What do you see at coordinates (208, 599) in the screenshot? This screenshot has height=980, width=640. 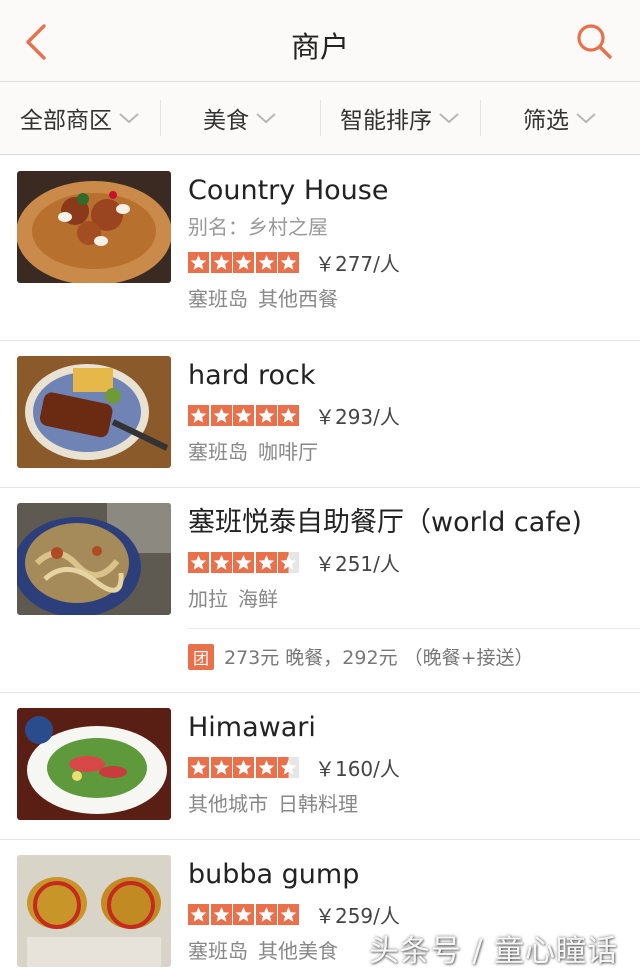 I see `area-tag: 加拉` at bounding box center [208, 599].